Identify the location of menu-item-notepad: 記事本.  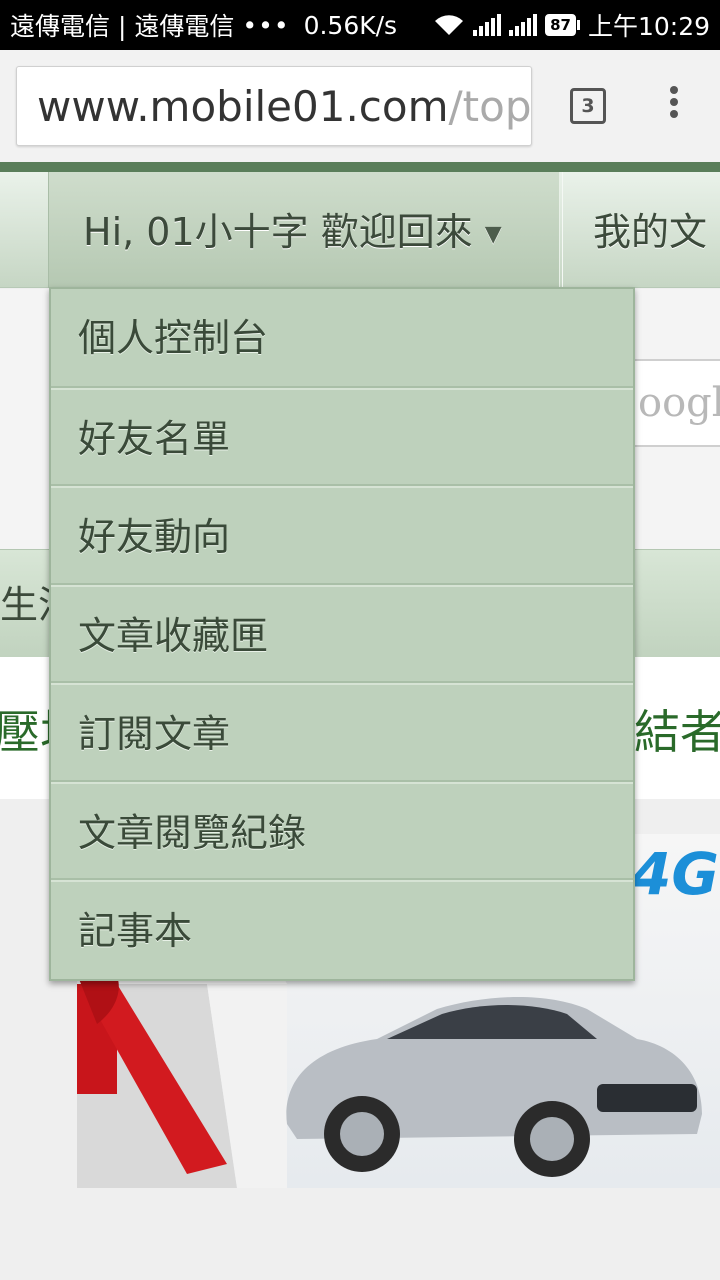
(342, 929).